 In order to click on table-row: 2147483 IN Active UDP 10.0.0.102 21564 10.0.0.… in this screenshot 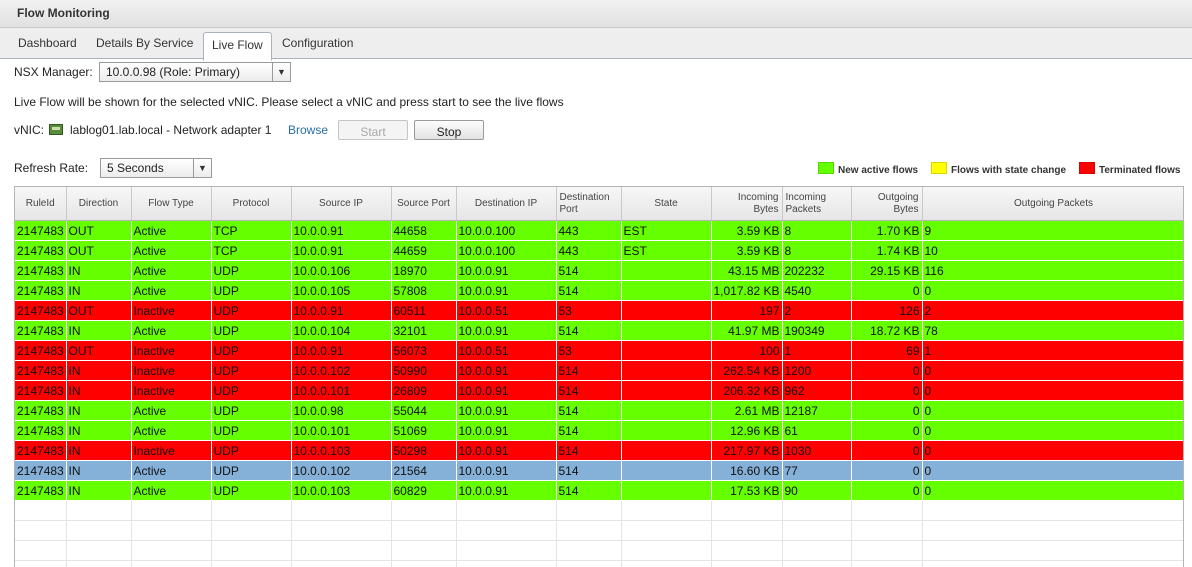, I will do `click(599, 470)`.